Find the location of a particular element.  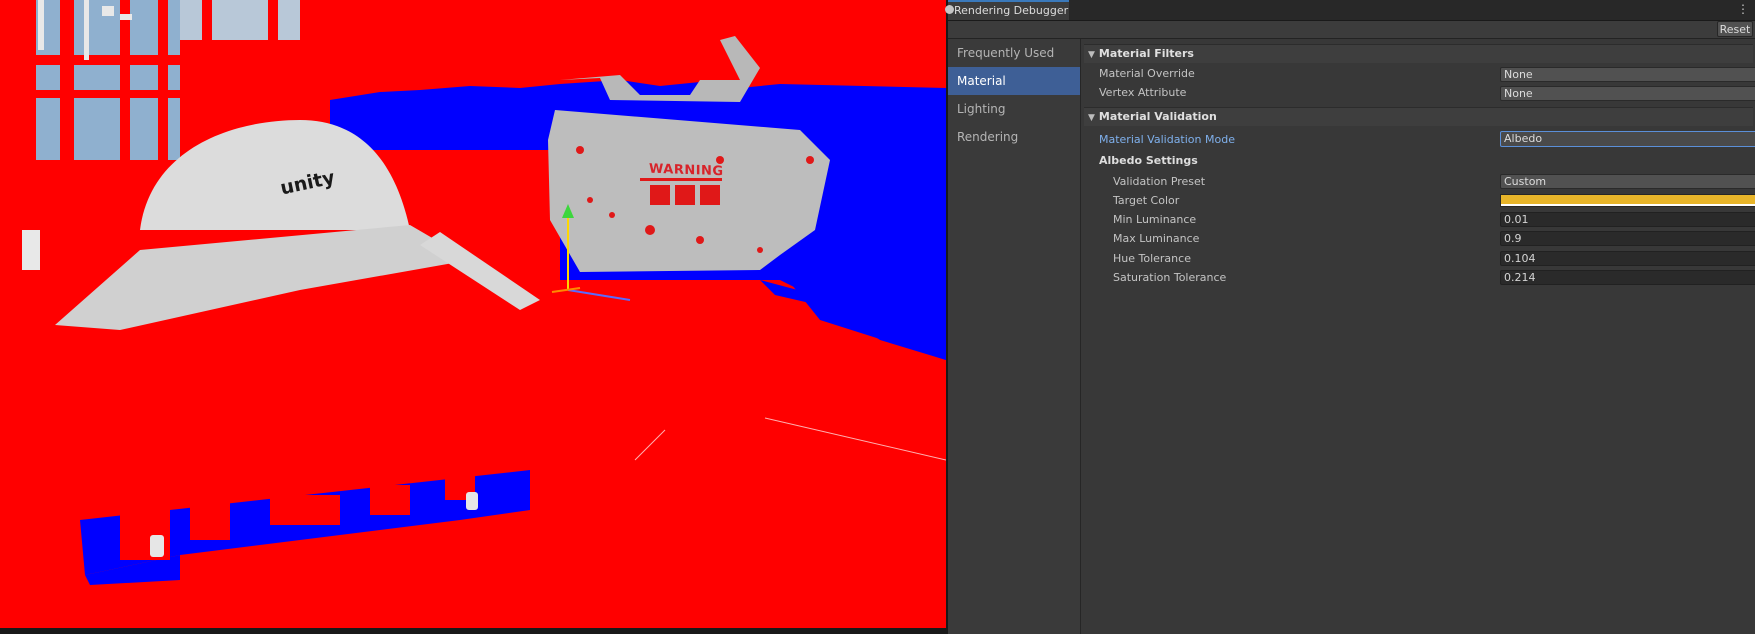

albedo-settings-label: Albedo Settings is located at coordinates (1148, 160).